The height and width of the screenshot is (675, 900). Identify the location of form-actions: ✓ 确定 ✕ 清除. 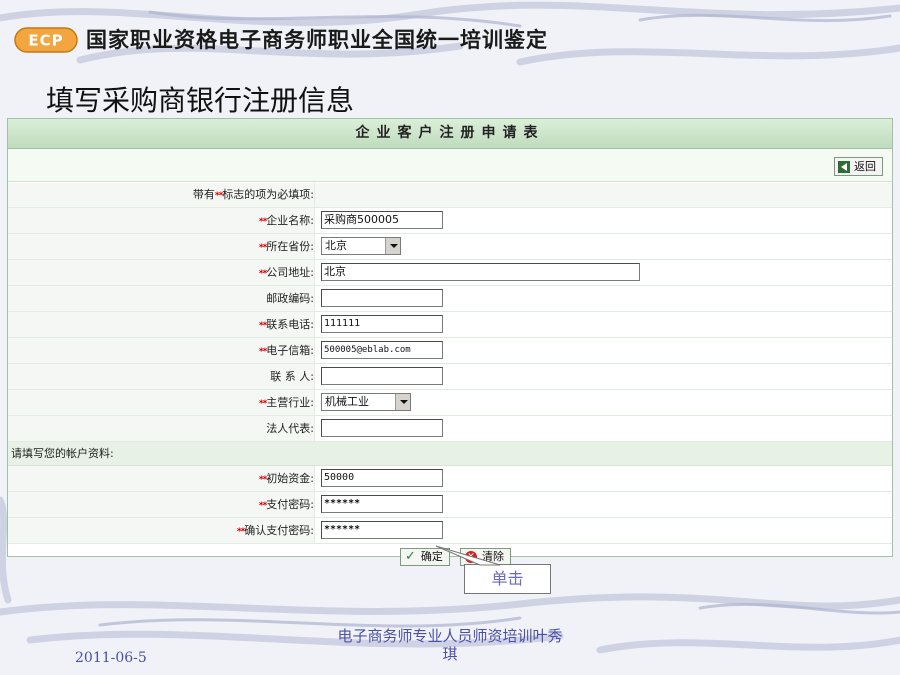
(450, 556).